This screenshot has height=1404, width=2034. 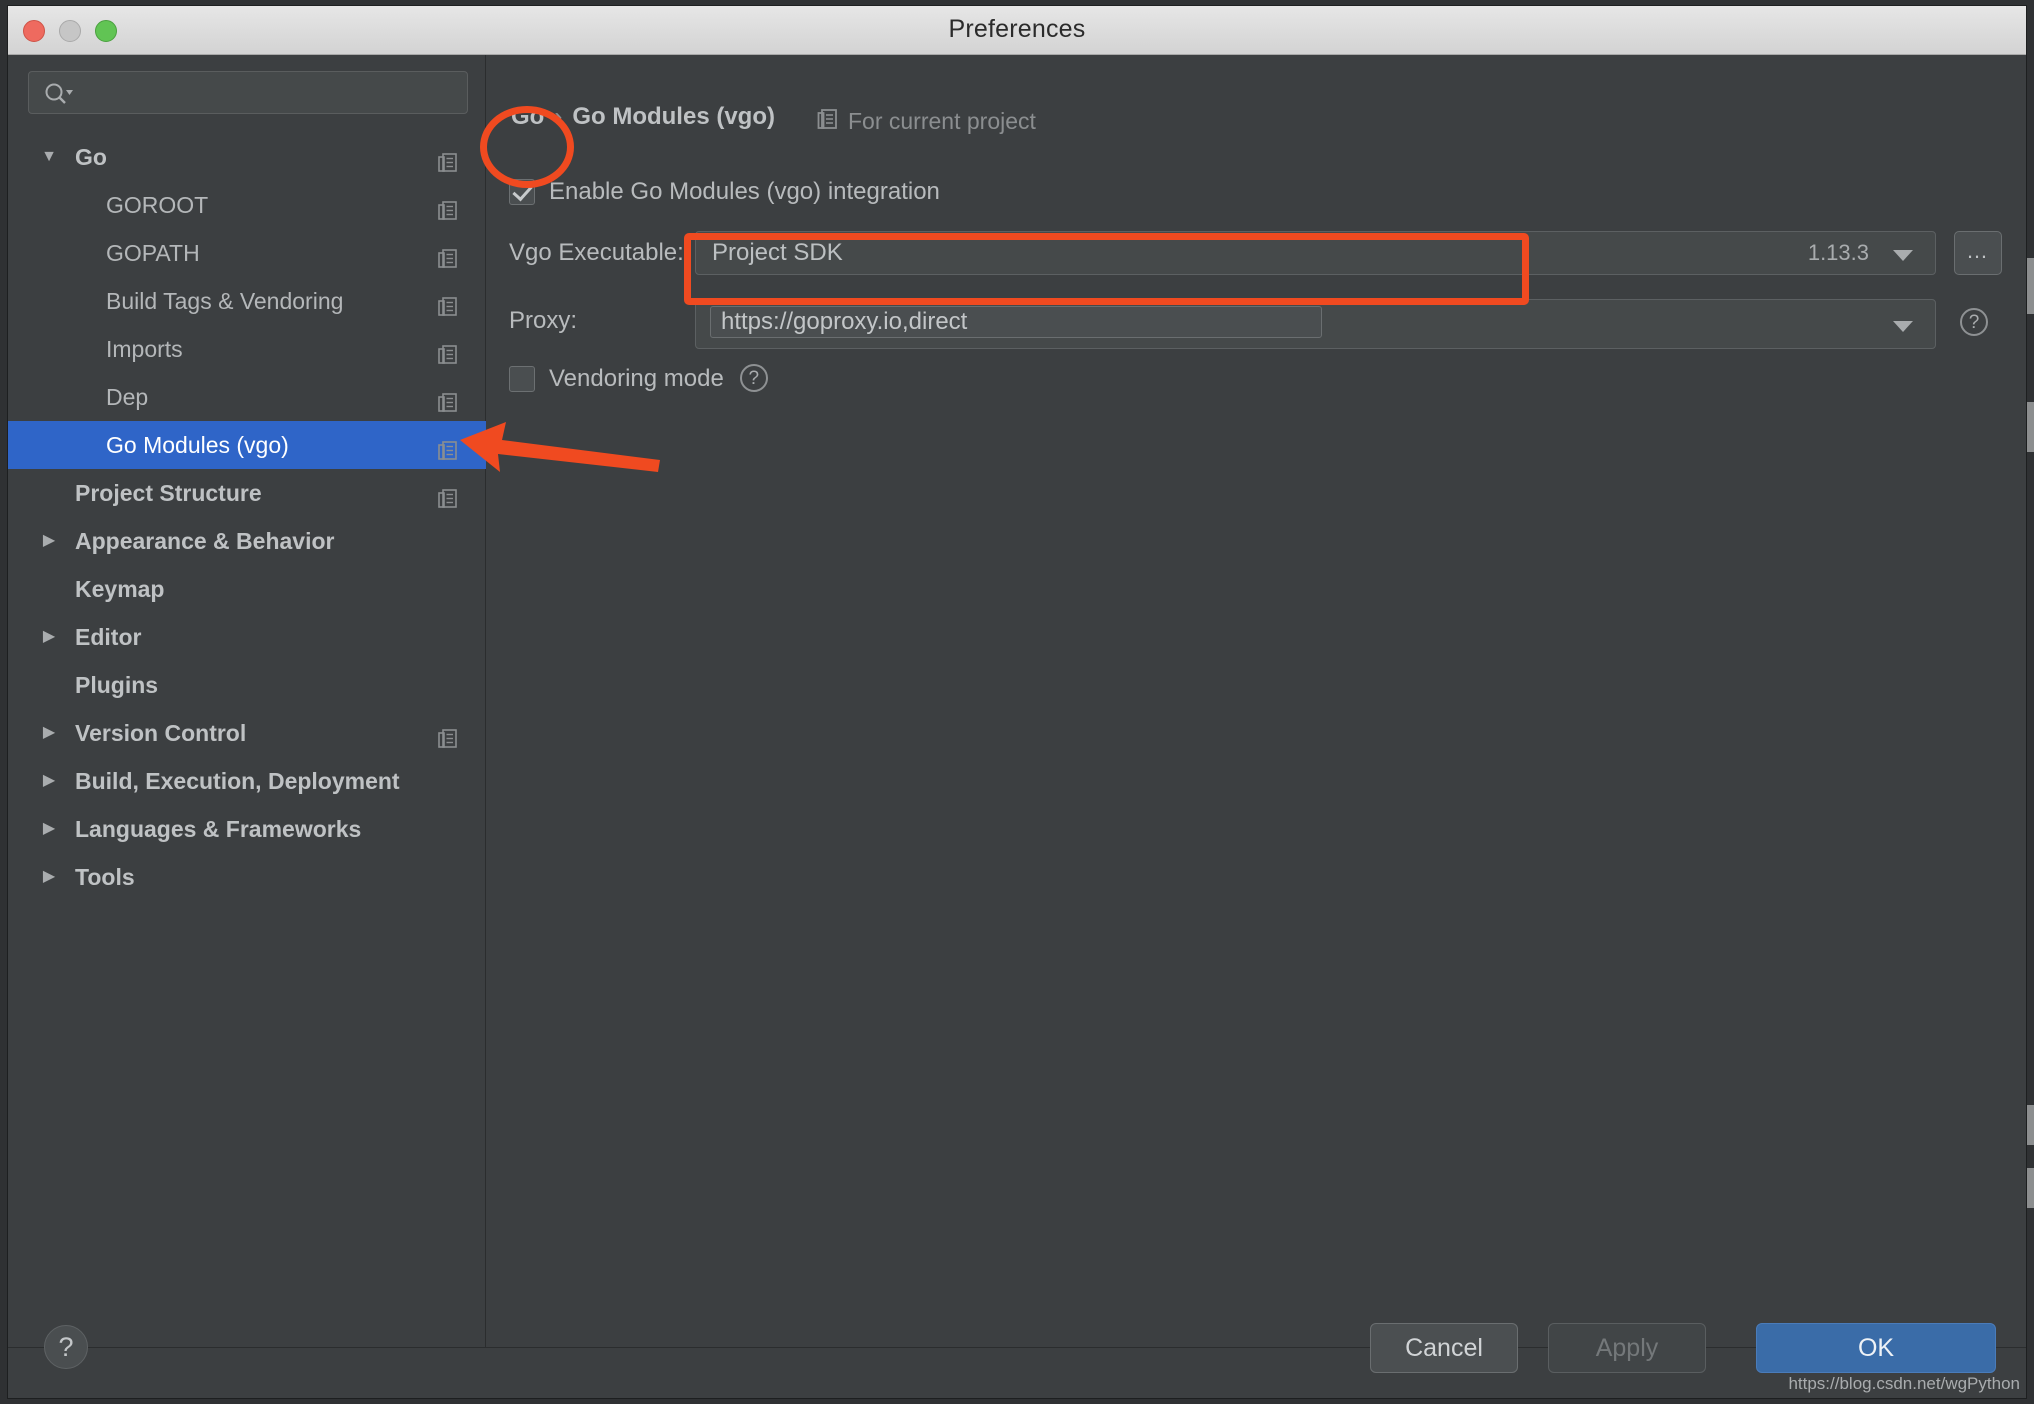 What do you see at coordinates (205, 541) in the screenshot?
I see `sidebar-item-label: Appearance & Behavior` at bounding box center [205, 541].